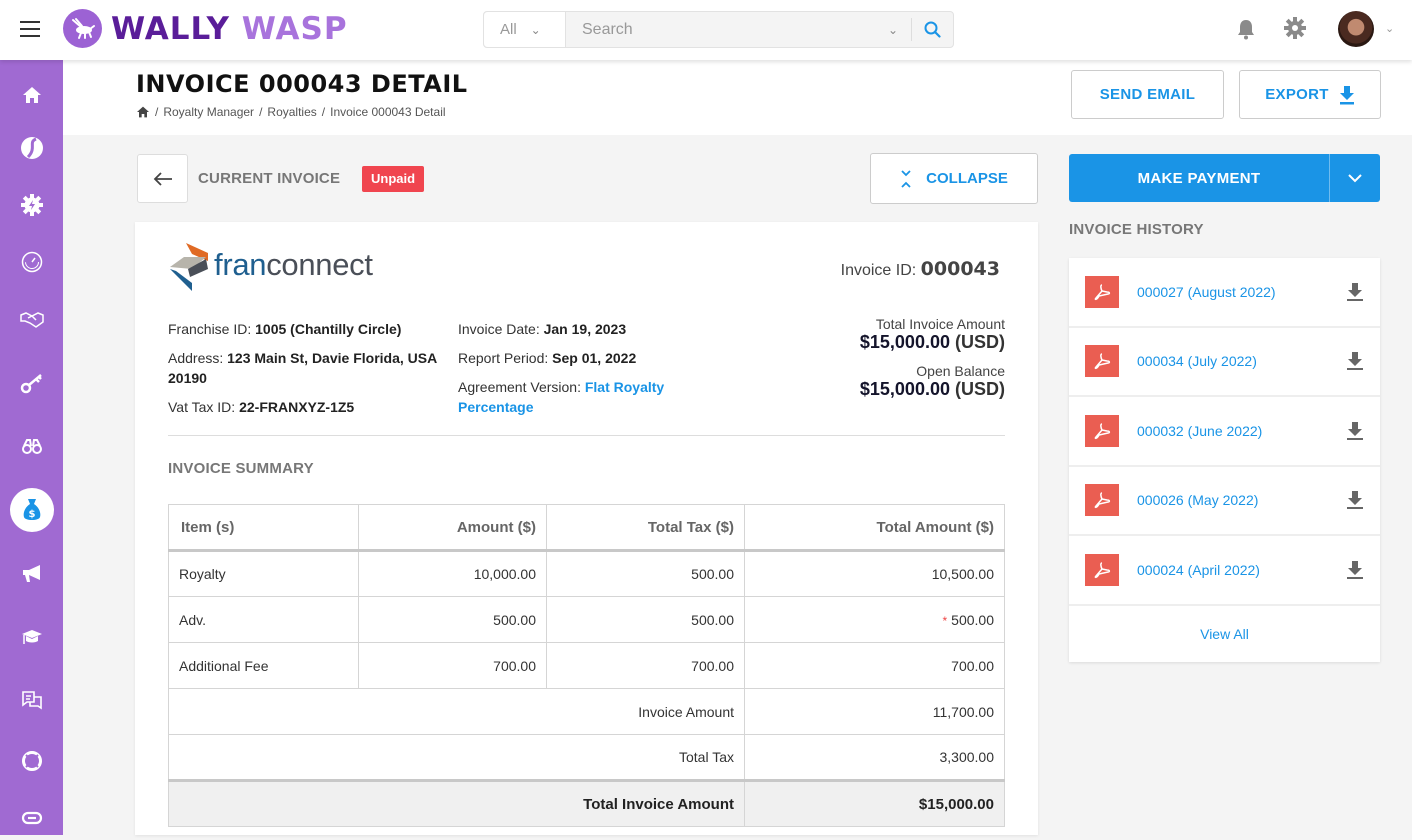  Describe the element at coordinates (452, 573) in the screenshot. I see `cell-amount: 10,000.00` at that location.